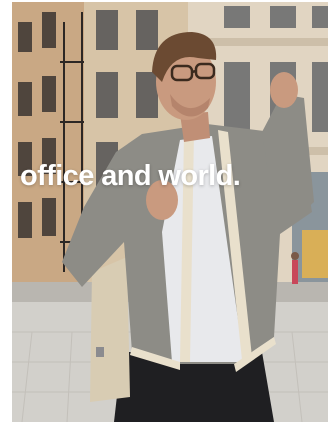  Describe the element at coordinates (130, 176) in the screenshot. I see `hero-headline: office and world.` at that location.